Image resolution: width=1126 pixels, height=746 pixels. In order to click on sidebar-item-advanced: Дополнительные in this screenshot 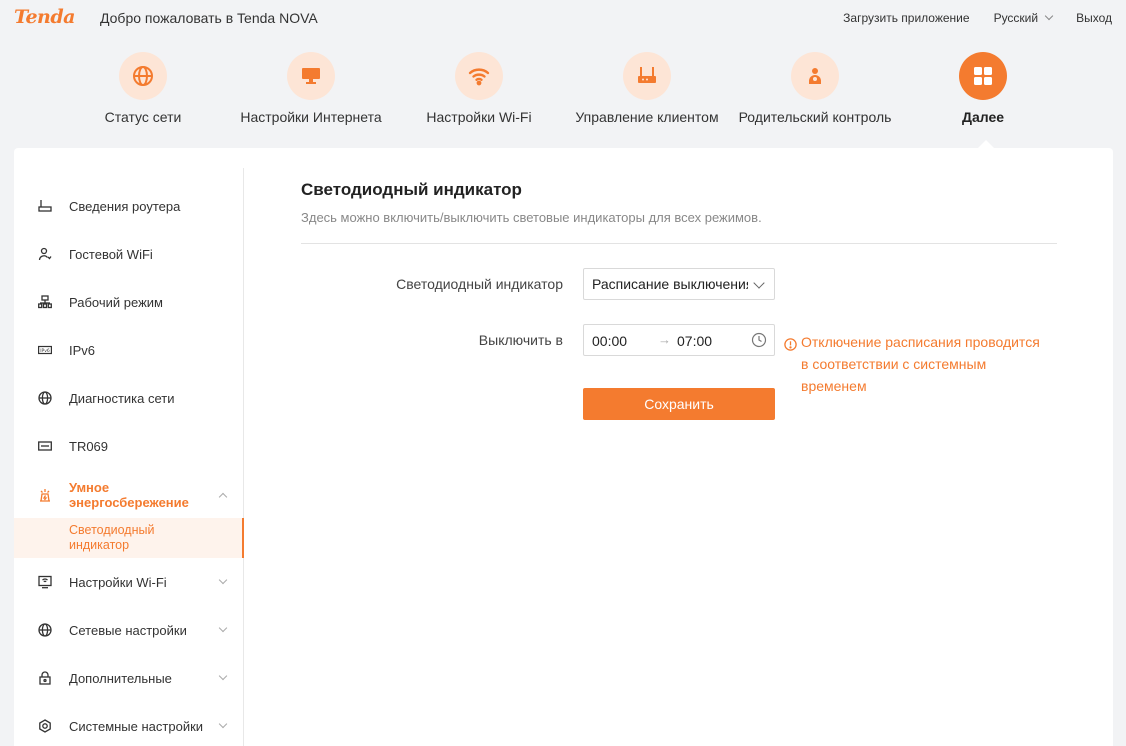, I will do `click(129, 678)`.